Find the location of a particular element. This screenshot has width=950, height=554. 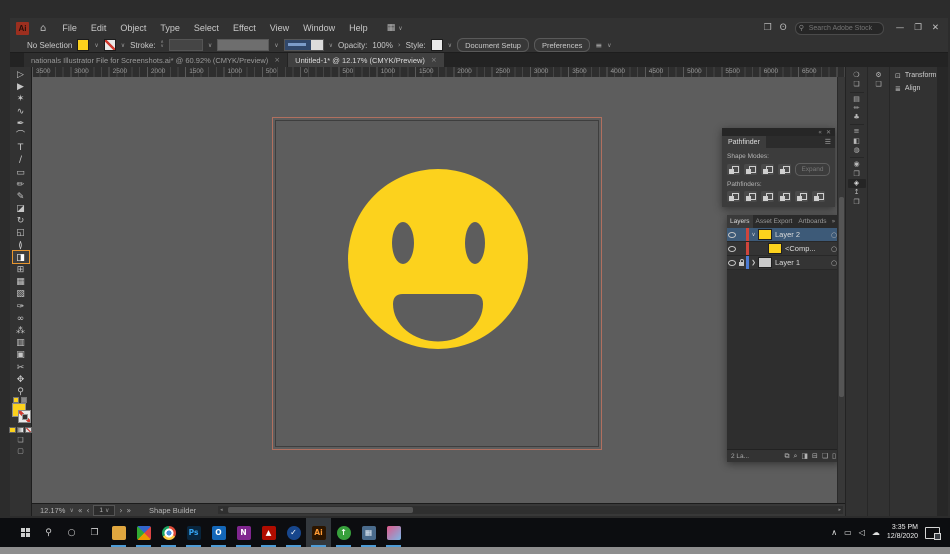

divide-button is located at coordinates (733, 196).